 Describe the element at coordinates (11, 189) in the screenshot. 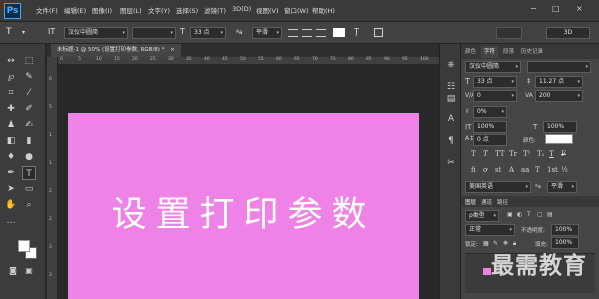

I see `path-select-tool-icon: ➤` at that location.